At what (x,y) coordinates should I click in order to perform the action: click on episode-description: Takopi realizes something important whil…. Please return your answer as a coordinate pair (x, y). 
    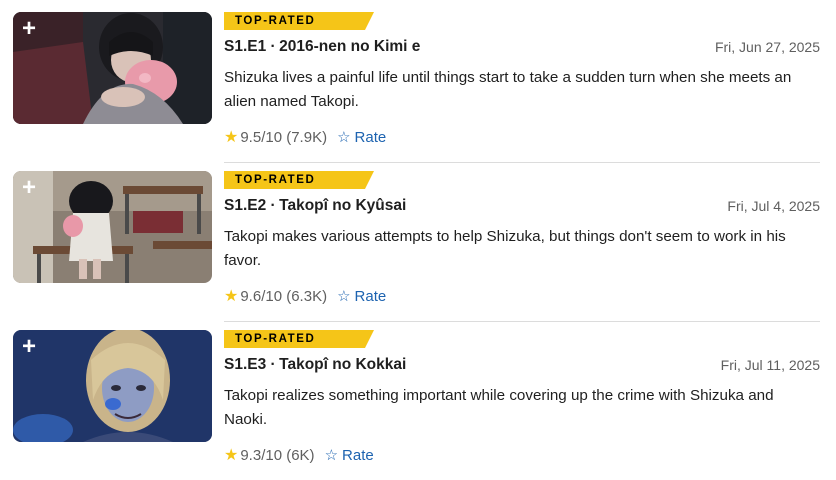
    Looking at the image, I should click on (499, 407).